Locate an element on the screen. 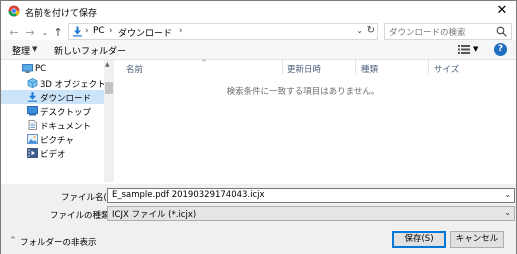 The width and height of the screenshot is (517, 254). back-arrow-icon: ← is located at coordinates (14, 33).